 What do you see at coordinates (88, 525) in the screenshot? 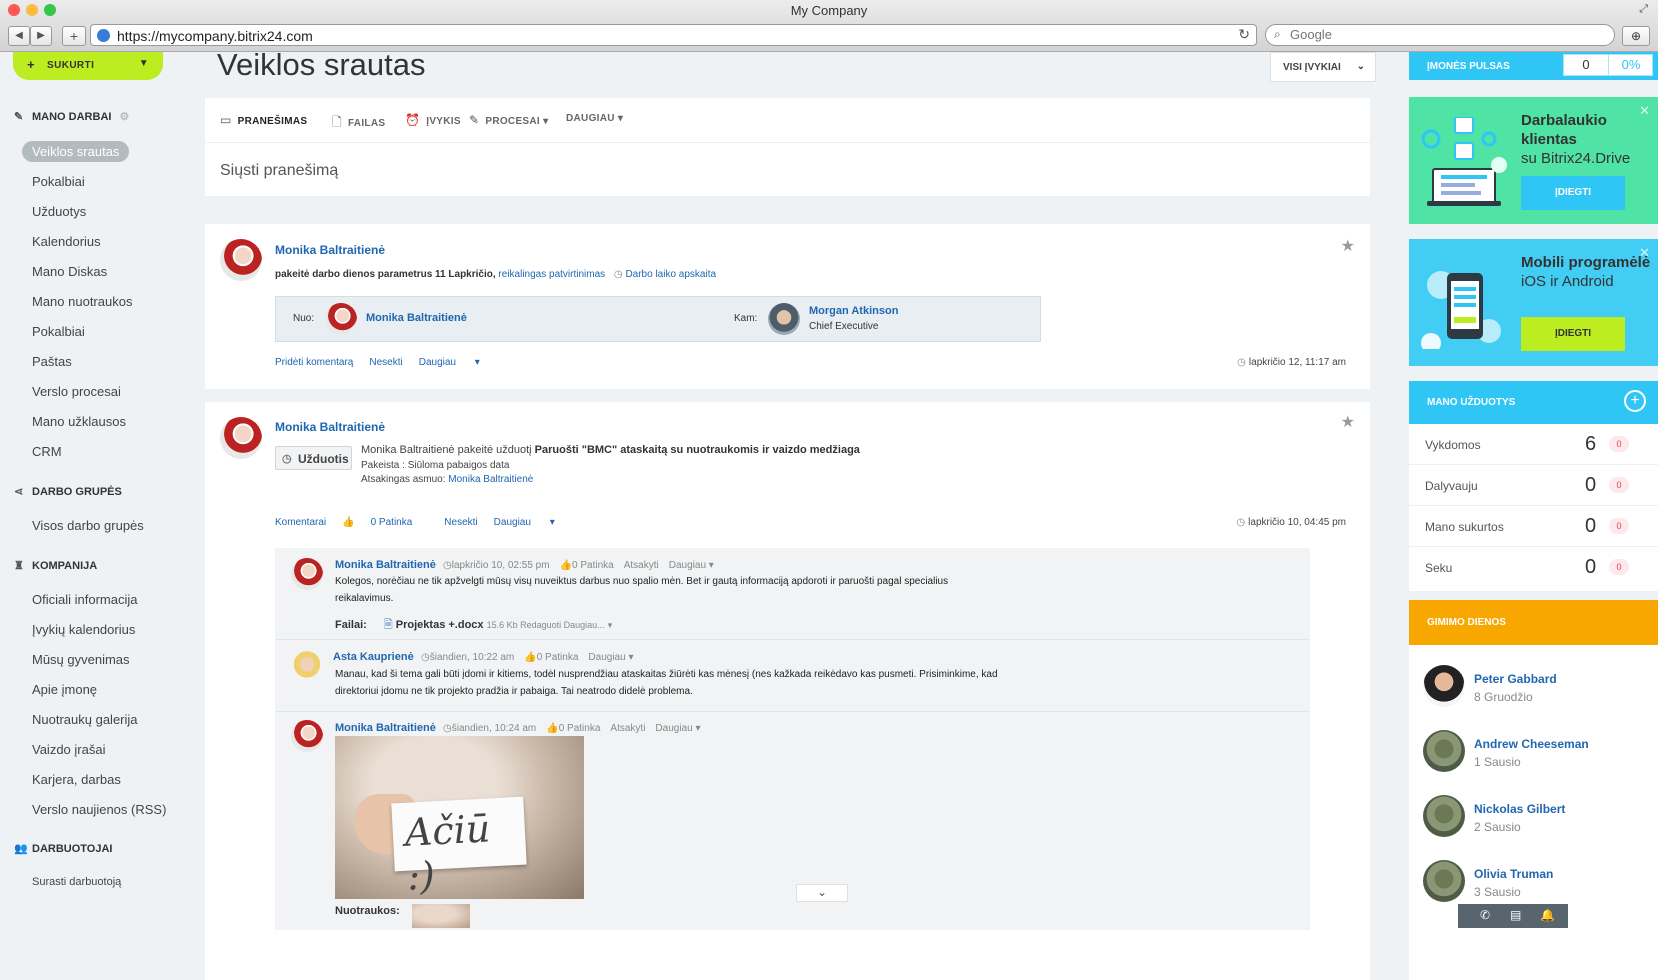
I see `sidebar-item-all-groups: Visos darbo grupės` at bounding box center [88, 525].